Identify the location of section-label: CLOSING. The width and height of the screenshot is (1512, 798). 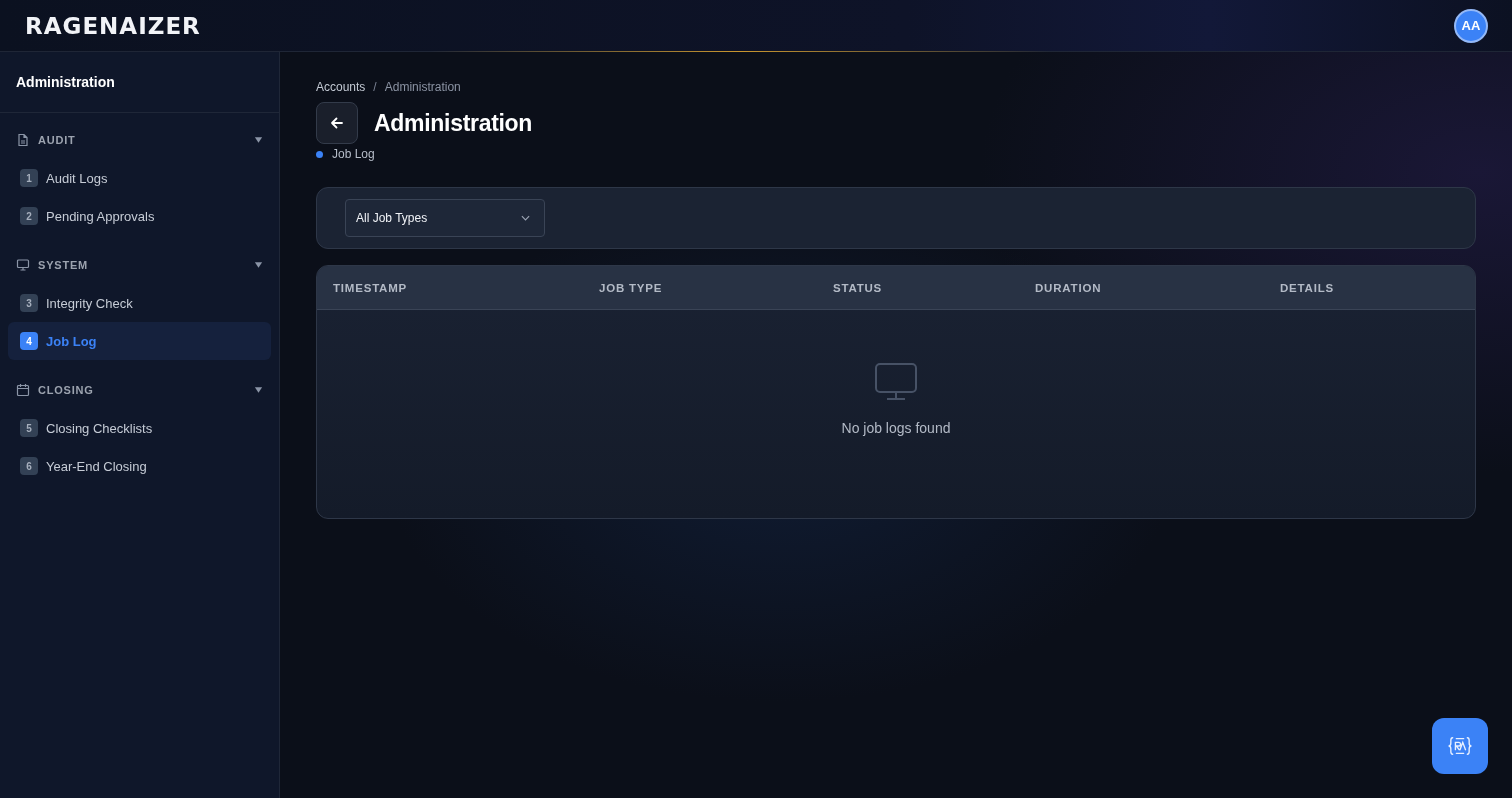
(66, 390).